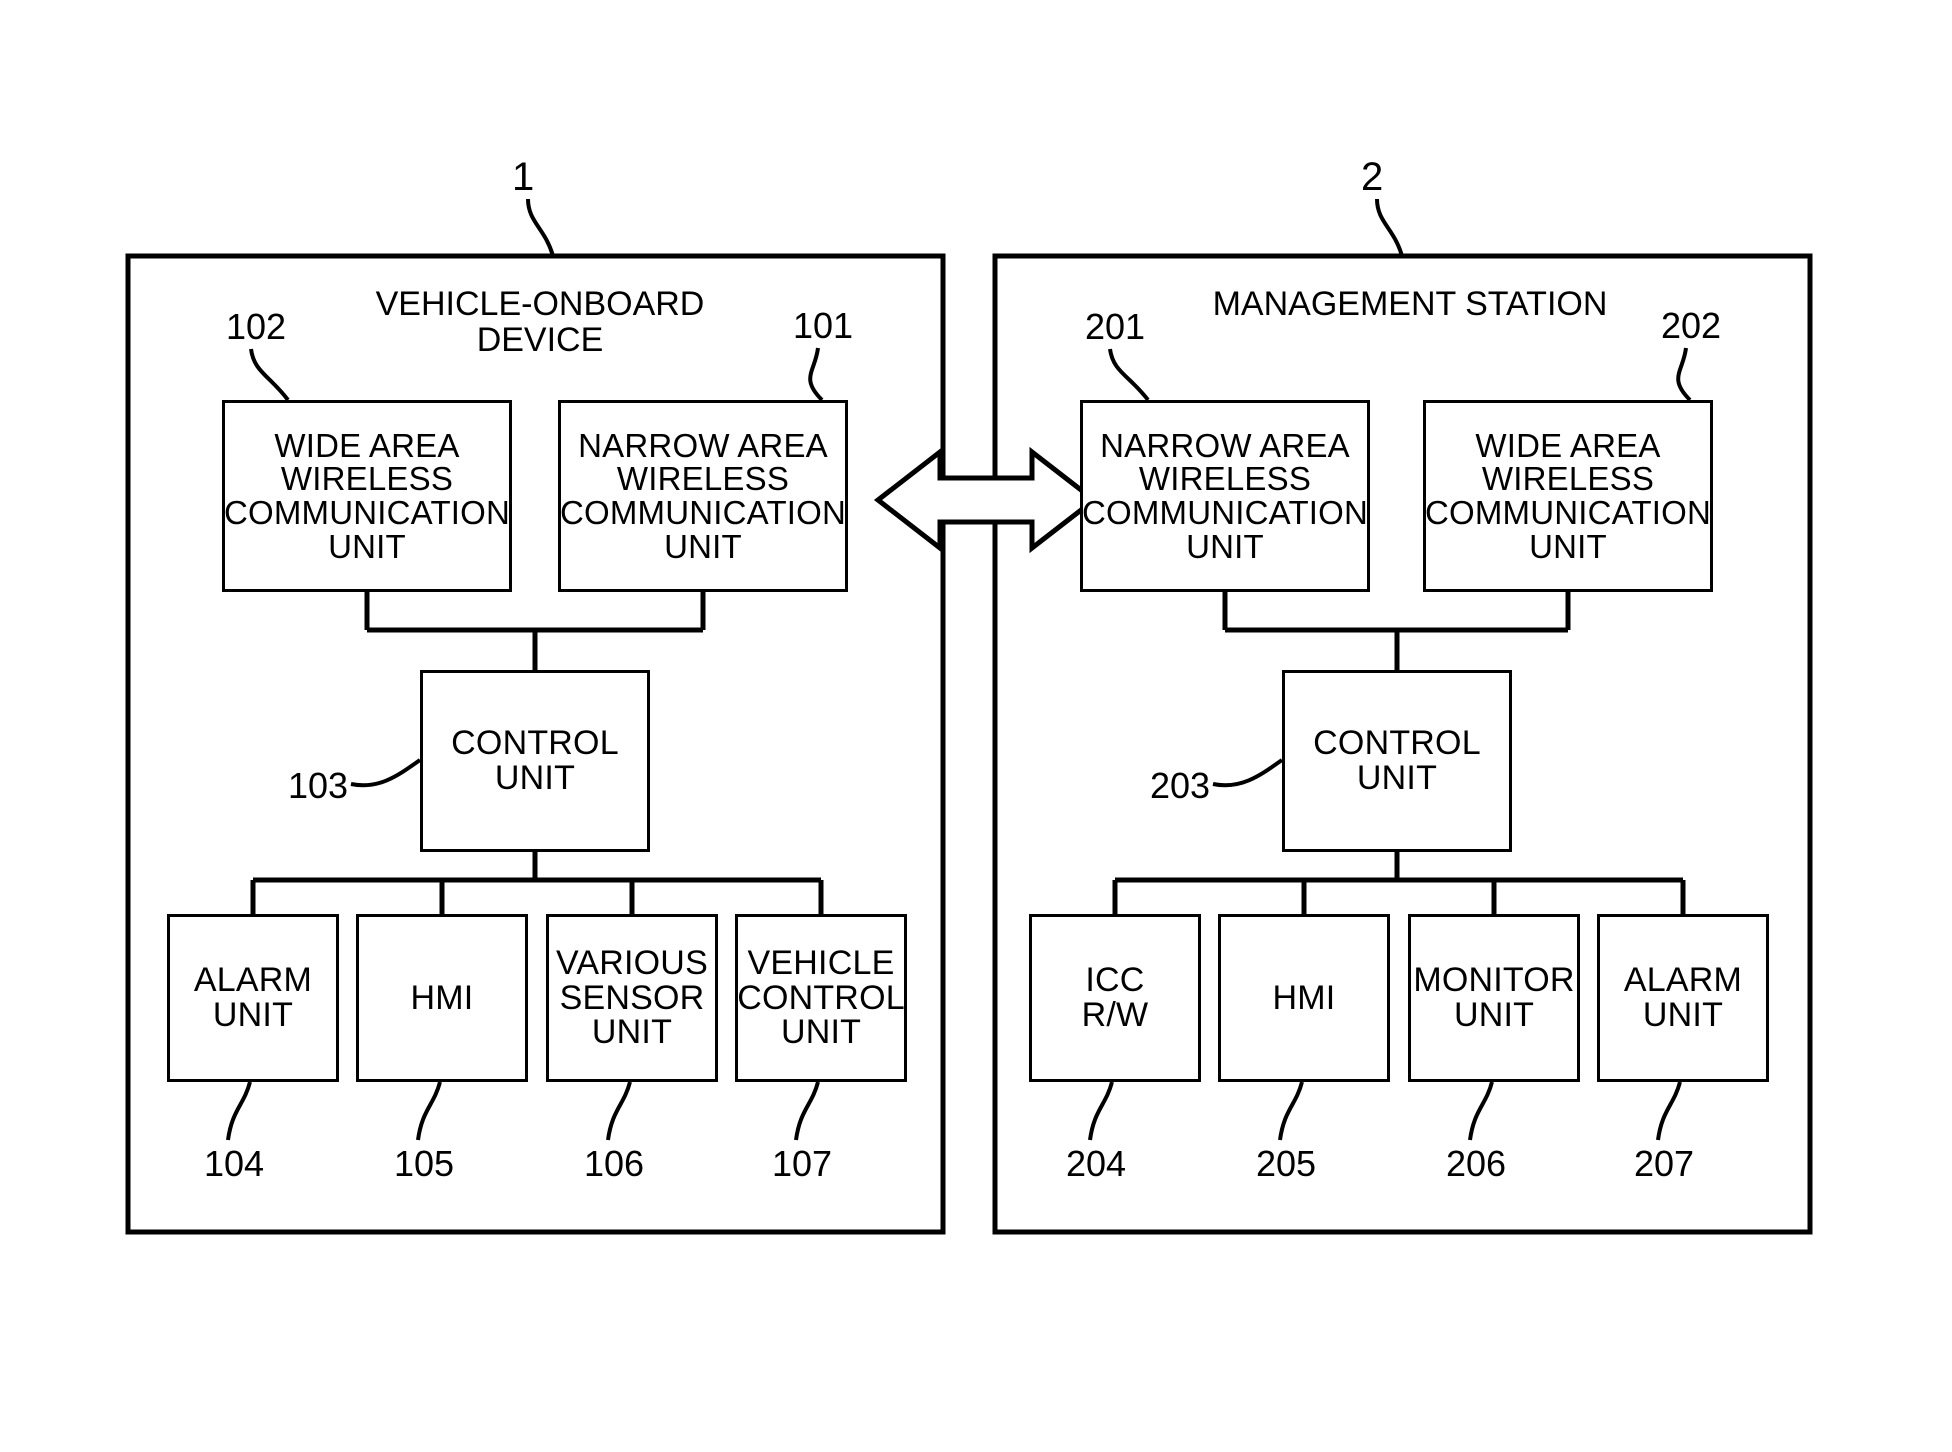 The height and width of the screenshot is (1452, 1952). I want to click on ref-label-1: 1, so click(523, 177).